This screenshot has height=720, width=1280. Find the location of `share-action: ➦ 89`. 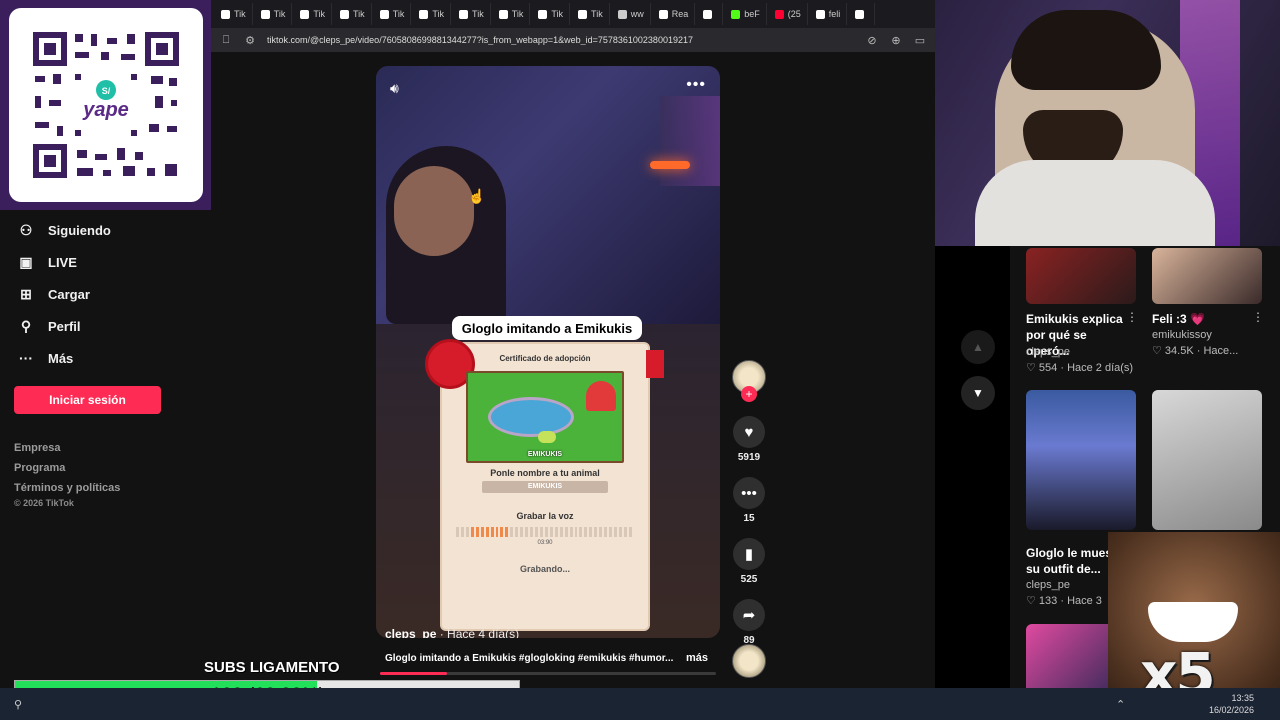

share-action: ➦ 89 is located at coordinates (749, 622).